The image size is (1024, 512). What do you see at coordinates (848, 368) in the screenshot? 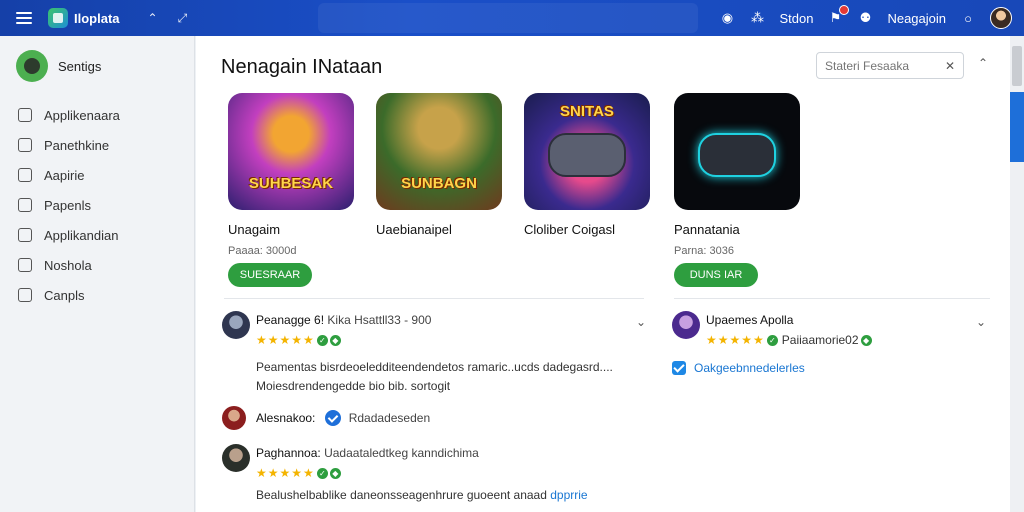
I see `review-body: Oakgeebnnedelerles` at bounding box center [848, 368].